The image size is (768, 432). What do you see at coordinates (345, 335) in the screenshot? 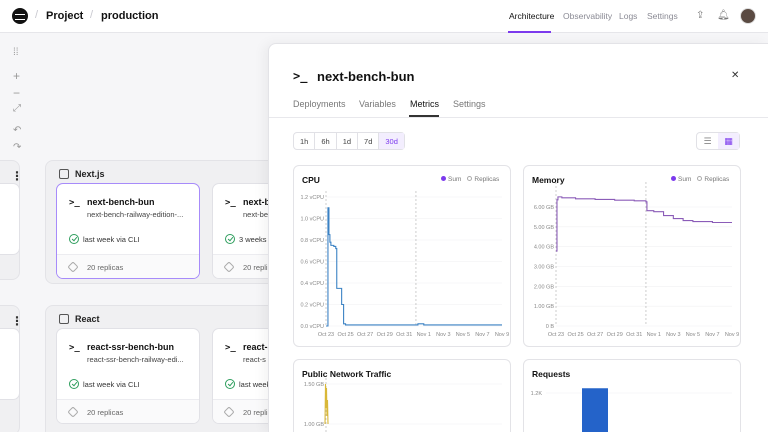
I see `x-tick-label: Oct 25` at bounding box center [345, 335].